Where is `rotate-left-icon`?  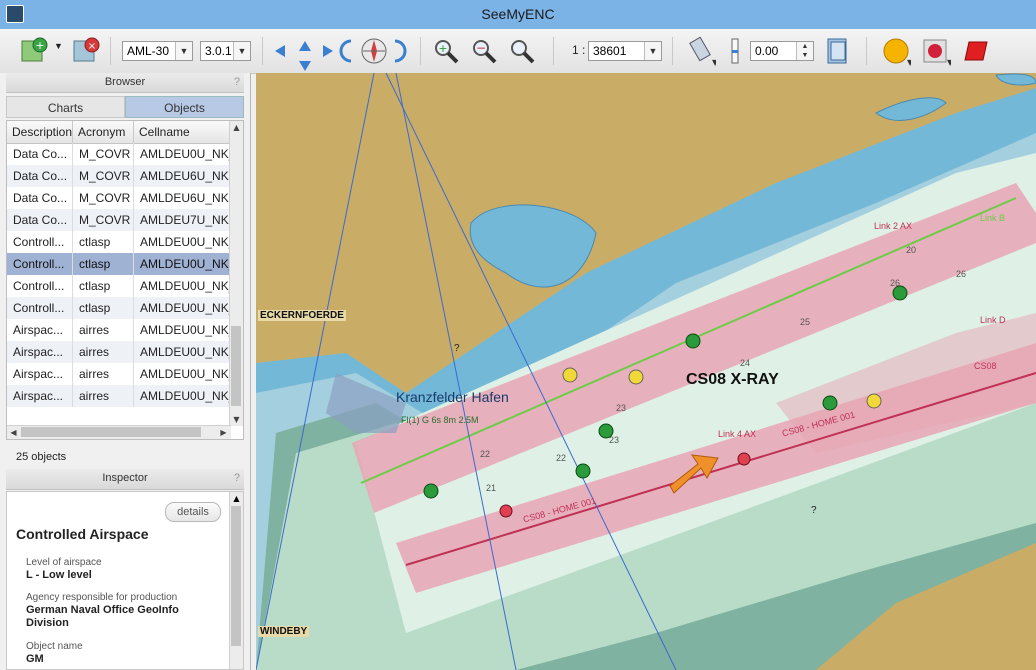
rotate-left-icon is located at coordinates (345, 51).